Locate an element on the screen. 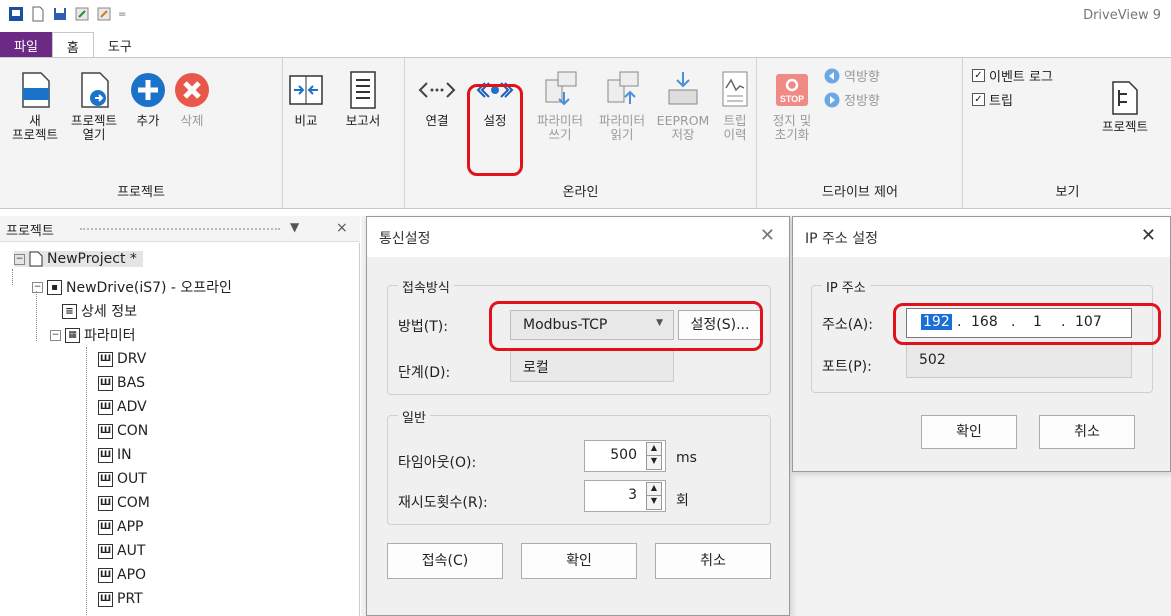 The image size is (1171, 616). timeout-spinner: ▲ ▼ is located at coordinates (654, 456).